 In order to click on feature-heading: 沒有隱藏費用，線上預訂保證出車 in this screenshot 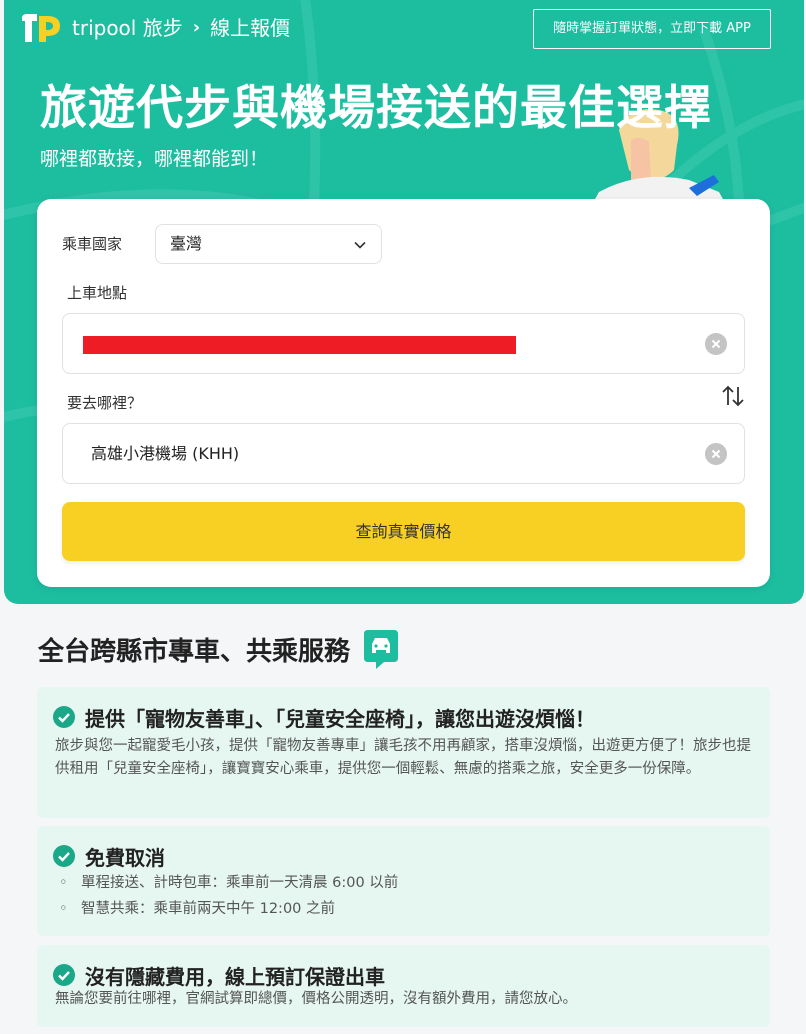, I will do `click(219, 975)`.